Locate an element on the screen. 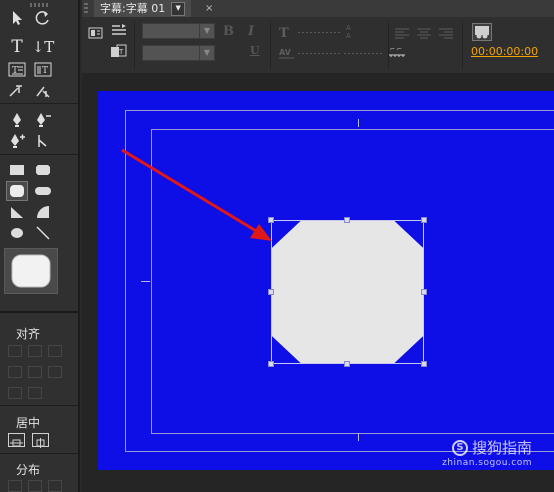 The height and width of the screenshot is (492, 554). red-annotation-arrow is located at coordinates (196, 194).